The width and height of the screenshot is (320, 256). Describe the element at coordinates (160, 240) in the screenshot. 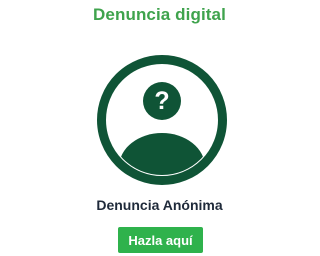

I see `do-it-here-button: Hazla aquí` at that location.